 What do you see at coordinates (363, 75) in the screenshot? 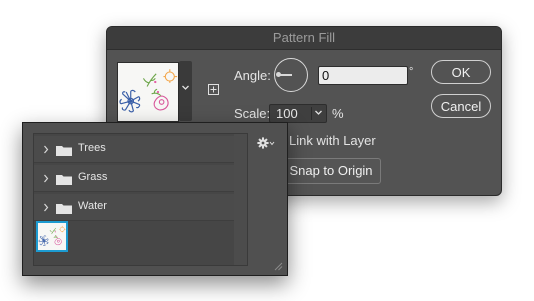
I see `angle-input: 0` at bounding box center [363, 75].